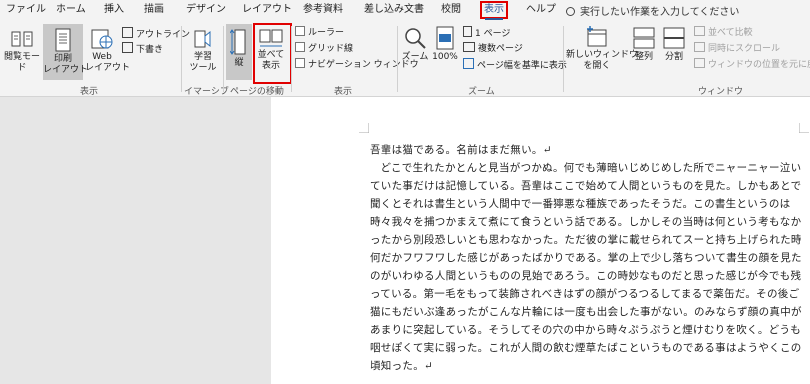  I want to click on group-page-movement-label: ページの移動, so click(257, 92).